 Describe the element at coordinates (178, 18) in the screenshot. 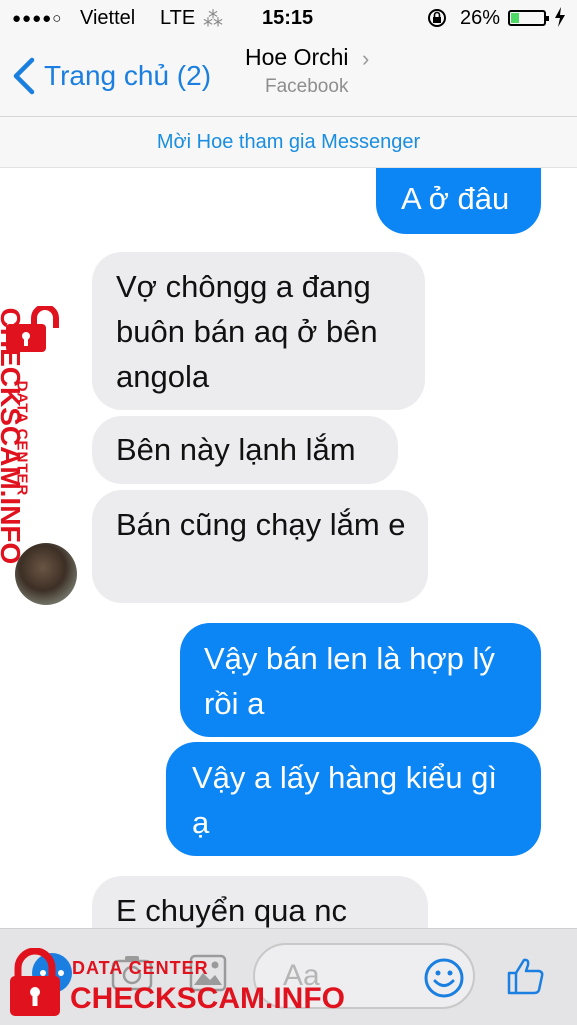

I see `network-type: LTE` at that location.